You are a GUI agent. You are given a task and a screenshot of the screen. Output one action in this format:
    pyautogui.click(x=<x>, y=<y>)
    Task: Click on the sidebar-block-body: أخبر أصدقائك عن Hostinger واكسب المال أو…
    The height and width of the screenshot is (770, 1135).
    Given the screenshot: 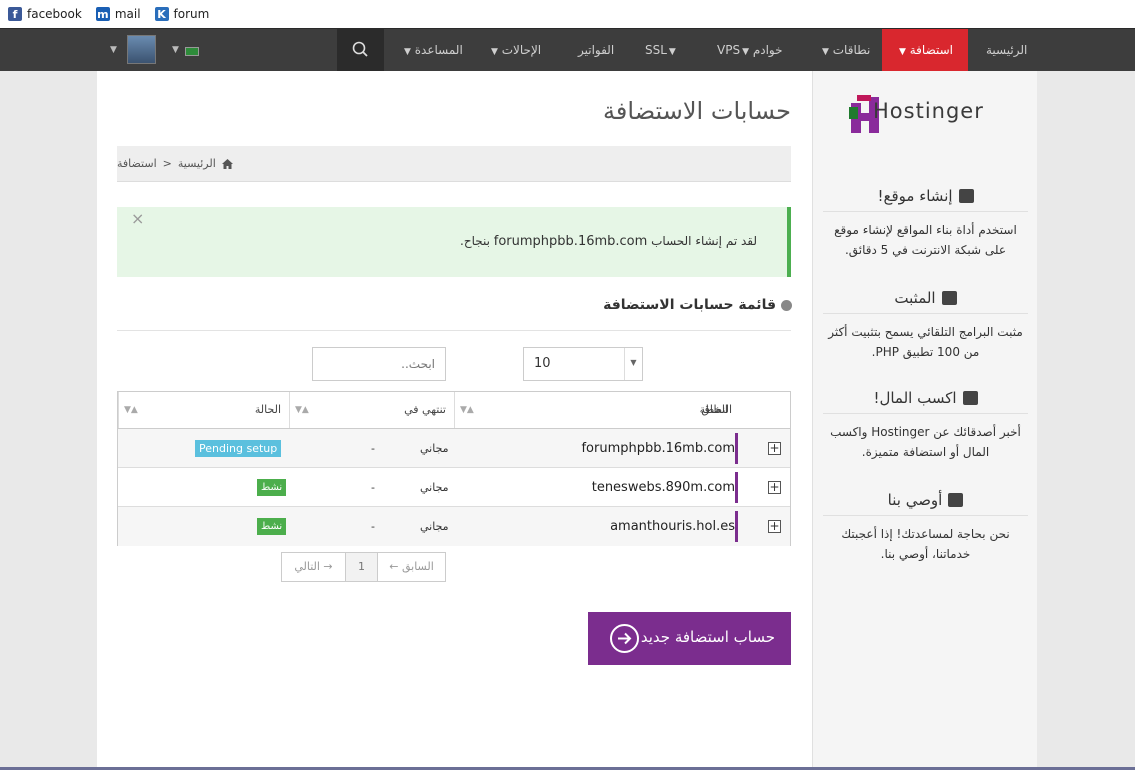 What is the action you would take?
    pyautogui.click(x=925, y=442)
    